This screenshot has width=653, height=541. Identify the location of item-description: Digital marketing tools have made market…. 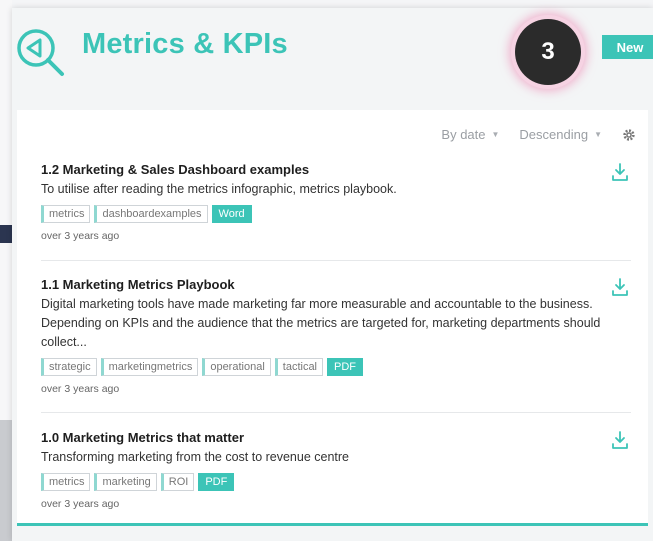
(321, 323).